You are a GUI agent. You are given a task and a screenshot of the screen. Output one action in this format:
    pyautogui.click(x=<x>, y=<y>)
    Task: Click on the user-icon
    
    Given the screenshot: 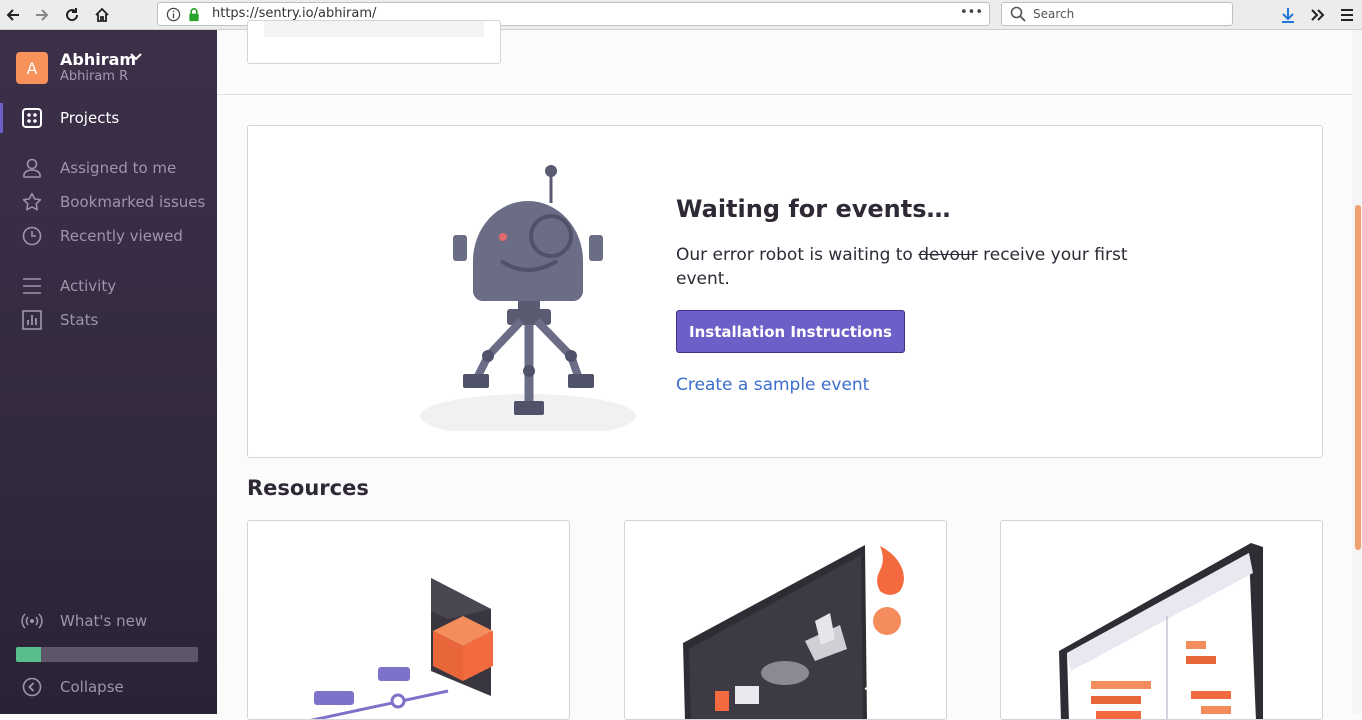 What is the action you would take?
    pyautogui.click(x=32, y=168)
    